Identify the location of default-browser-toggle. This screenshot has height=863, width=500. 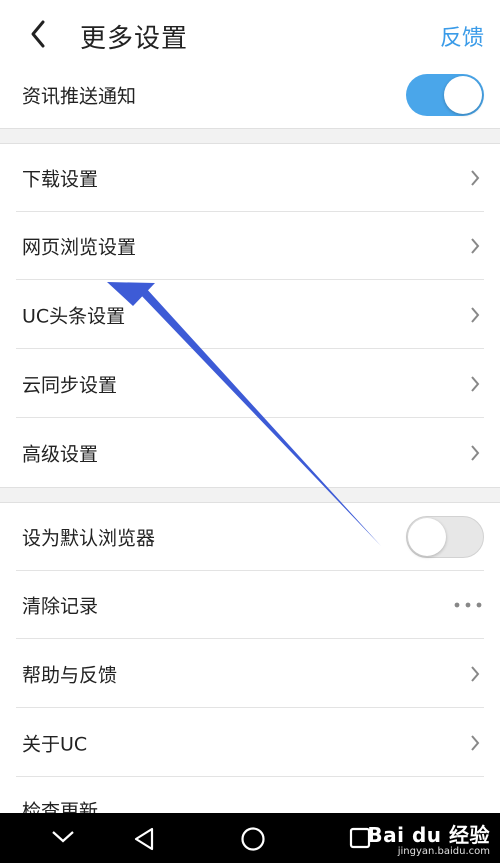
(445, 537).